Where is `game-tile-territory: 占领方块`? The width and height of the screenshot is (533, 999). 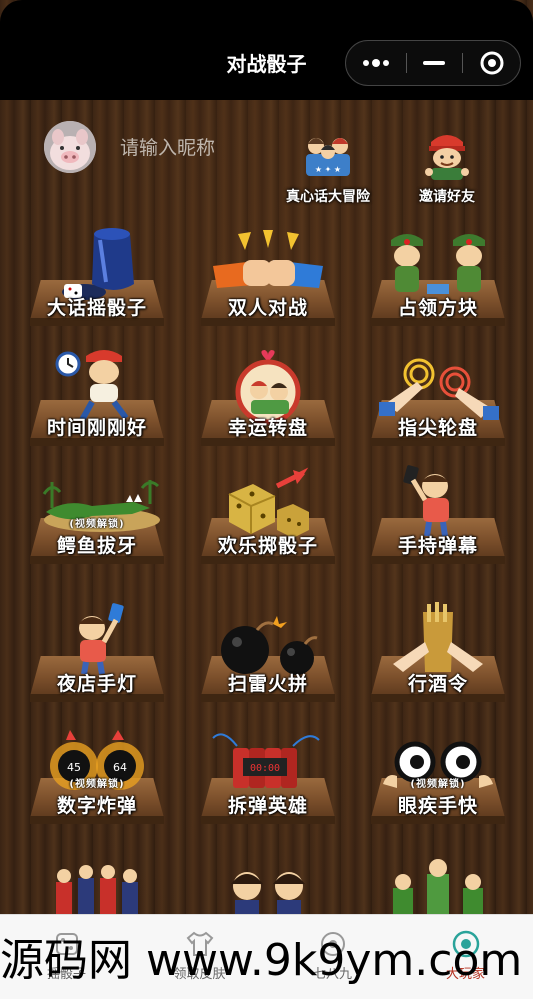 game-tile-territory: 占领方块 is located at coordinates (438, 282).